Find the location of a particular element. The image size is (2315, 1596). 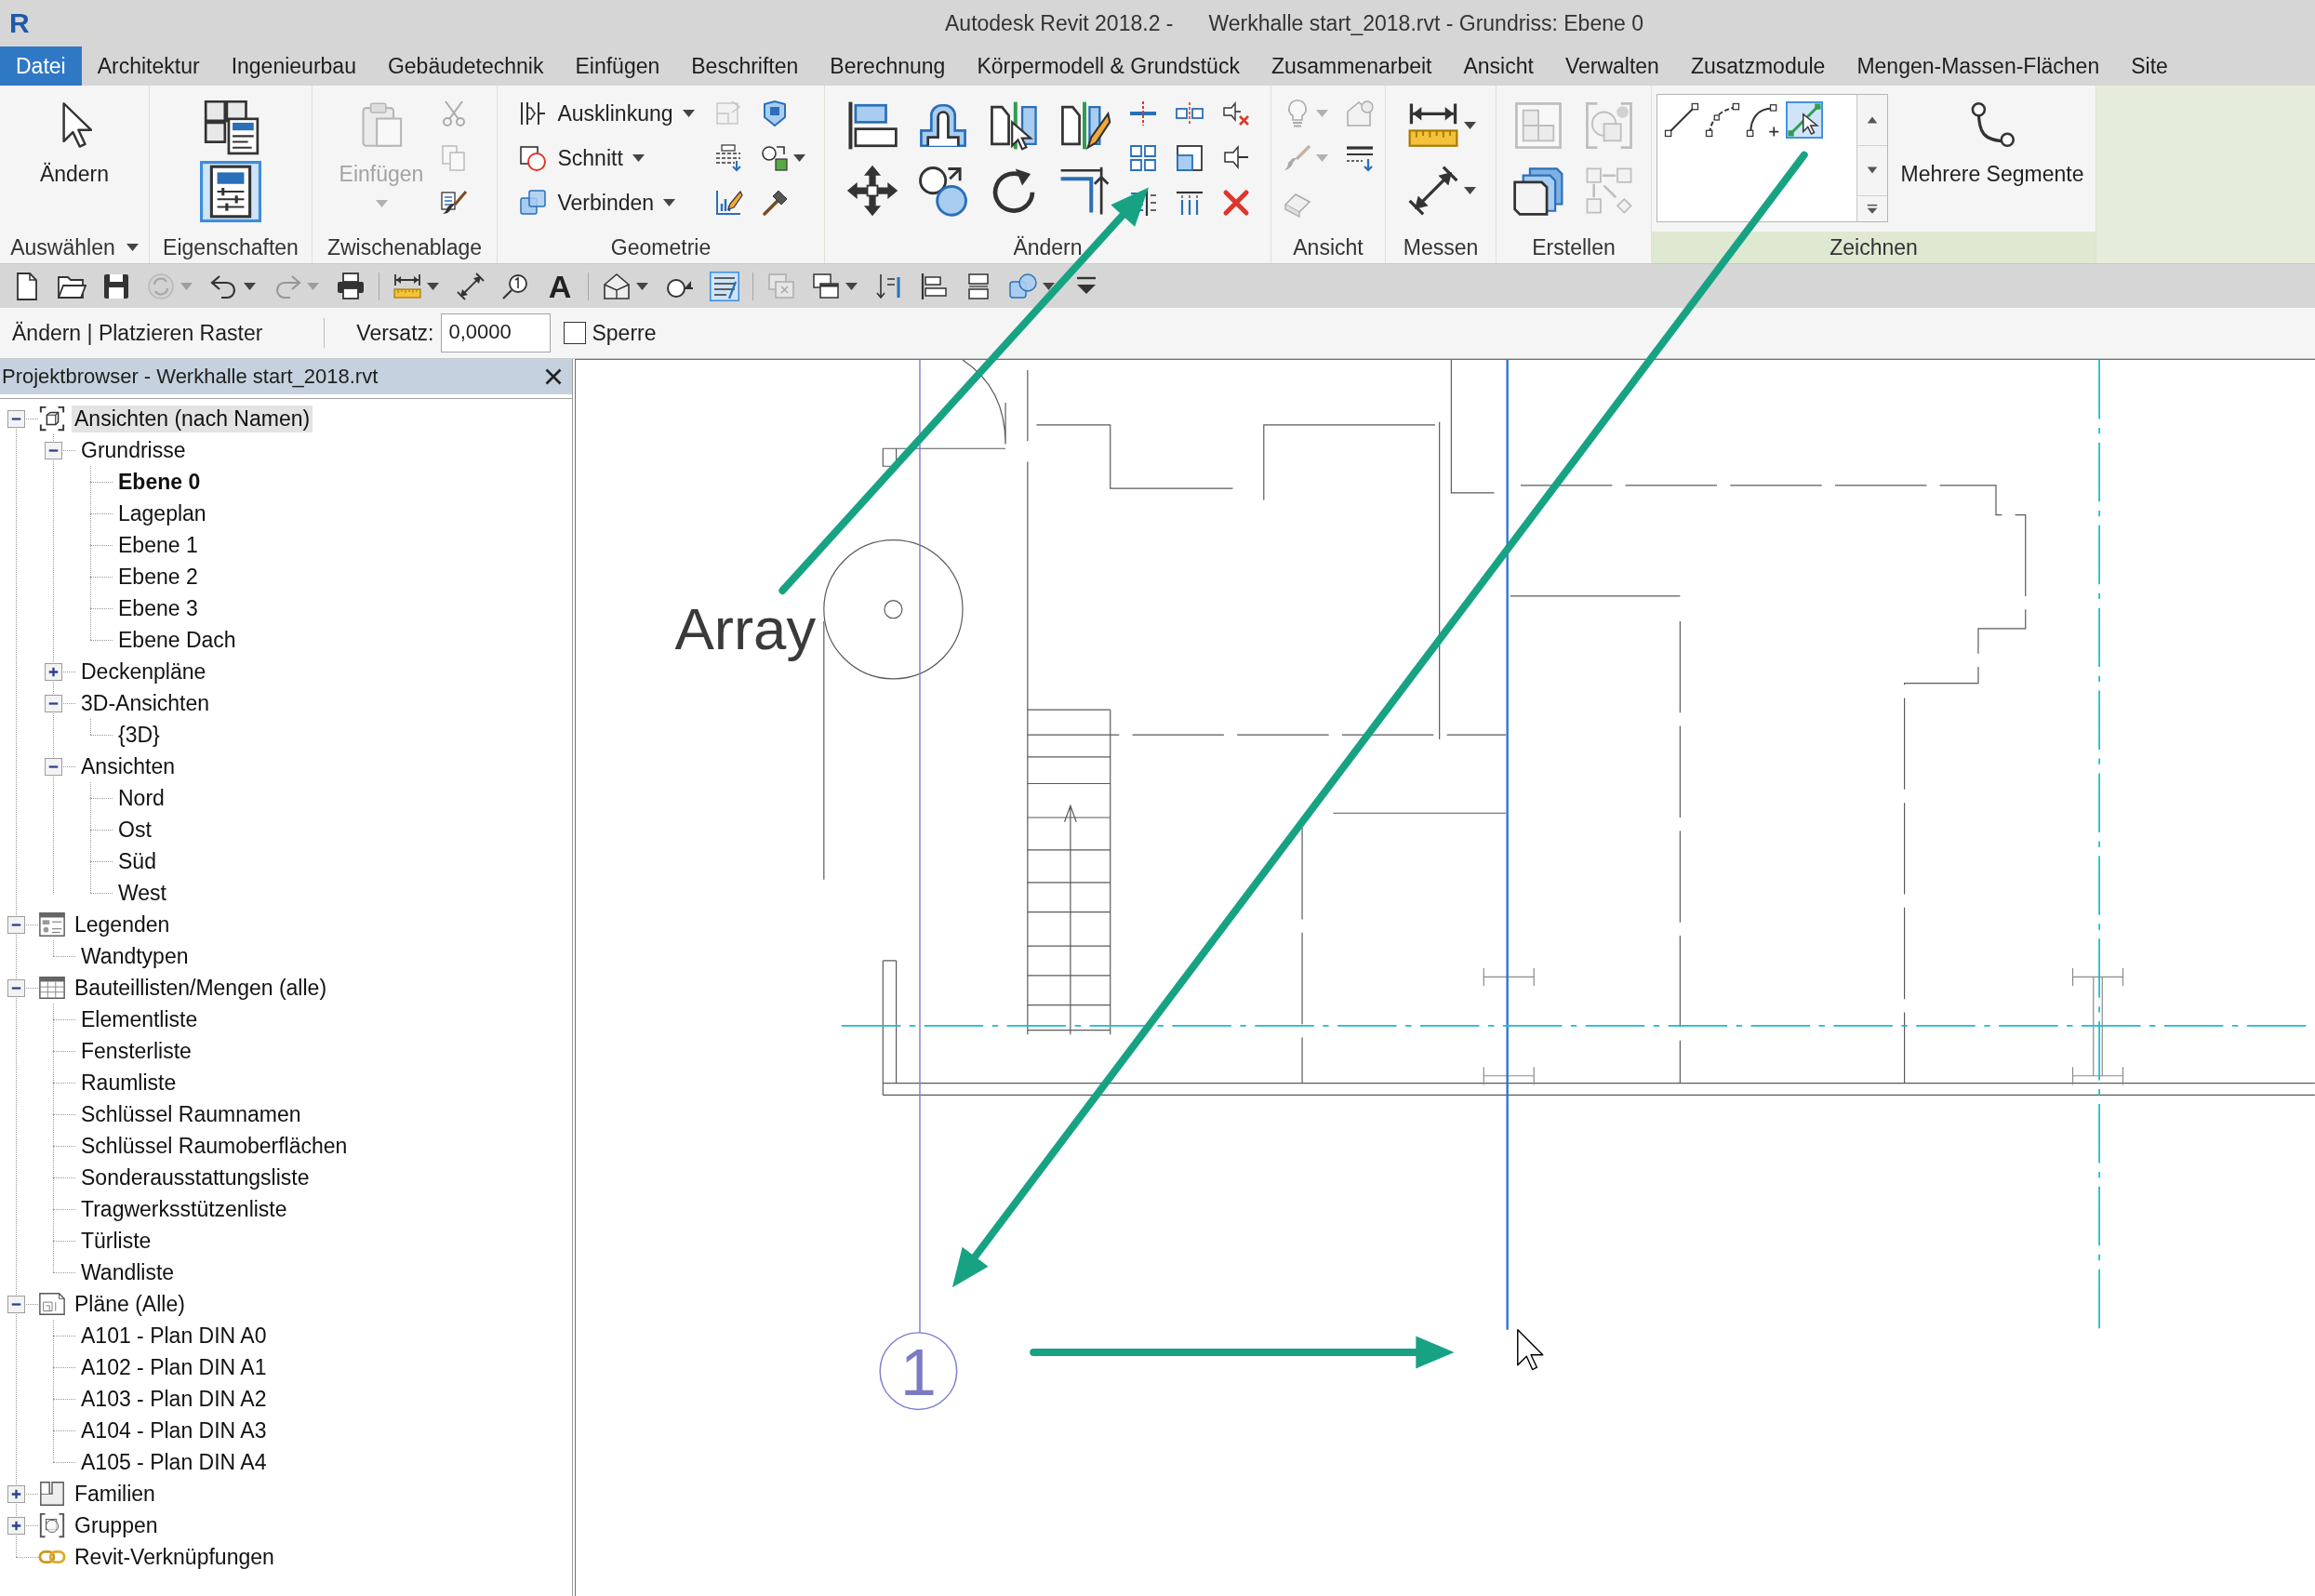

tree-item: Ebene 3 is located at coordinates (158, 608).